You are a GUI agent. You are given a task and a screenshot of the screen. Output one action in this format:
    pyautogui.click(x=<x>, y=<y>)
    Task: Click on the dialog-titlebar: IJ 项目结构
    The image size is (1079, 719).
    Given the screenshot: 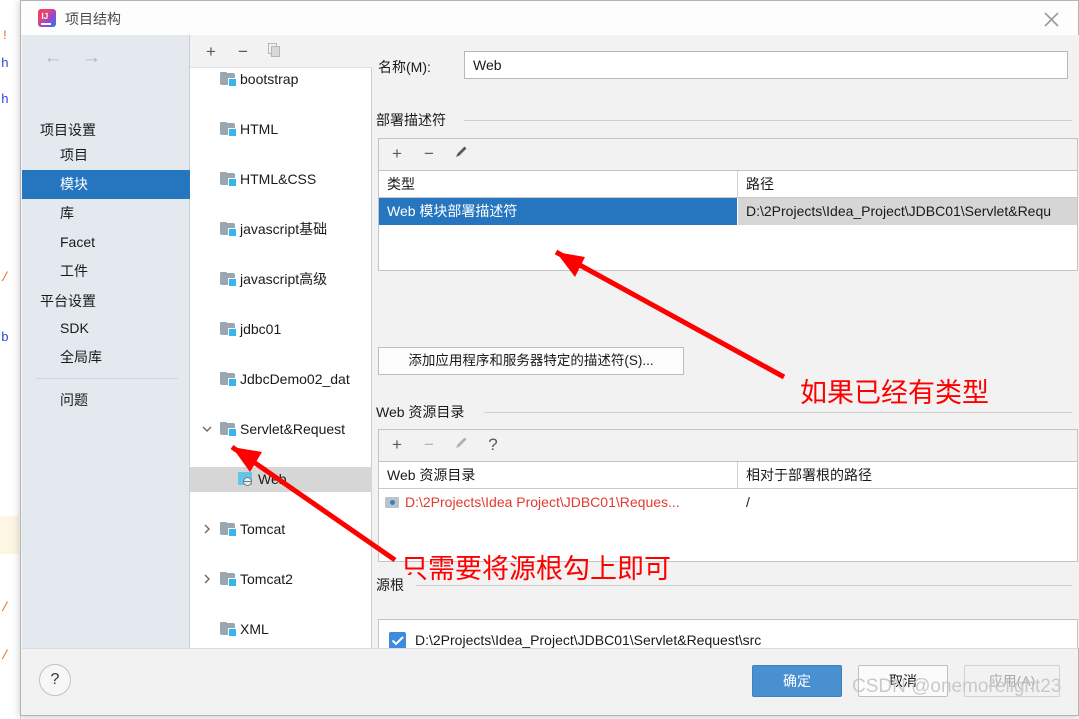 What is the action you would take?
    pyautogui.click(x=549, y=18)
    